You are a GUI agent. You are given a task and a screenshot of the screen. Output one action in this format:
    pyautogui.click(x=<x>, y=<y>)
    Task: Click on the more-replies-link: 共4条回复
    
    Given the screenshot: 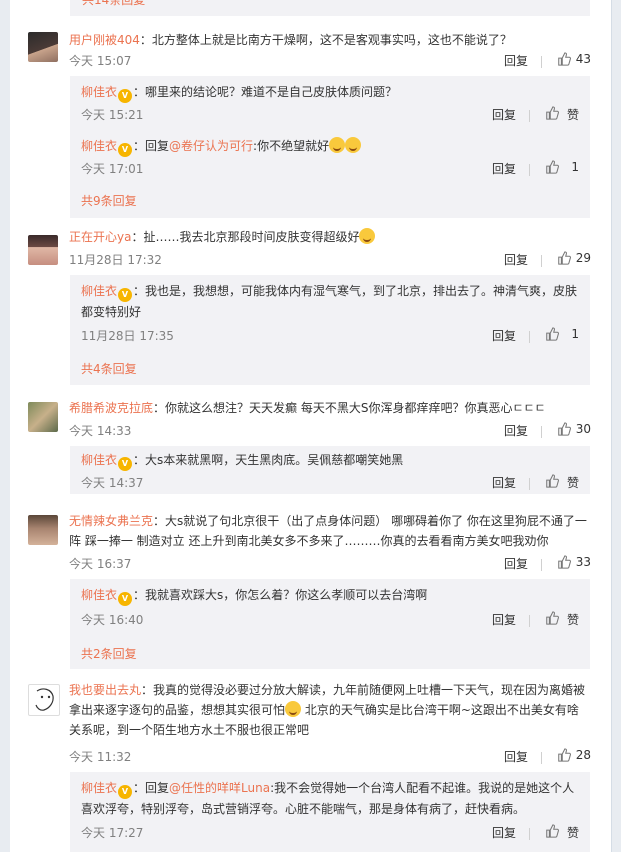 What is the action you would take?
    pyautogui.click(x=109, y=368)
    